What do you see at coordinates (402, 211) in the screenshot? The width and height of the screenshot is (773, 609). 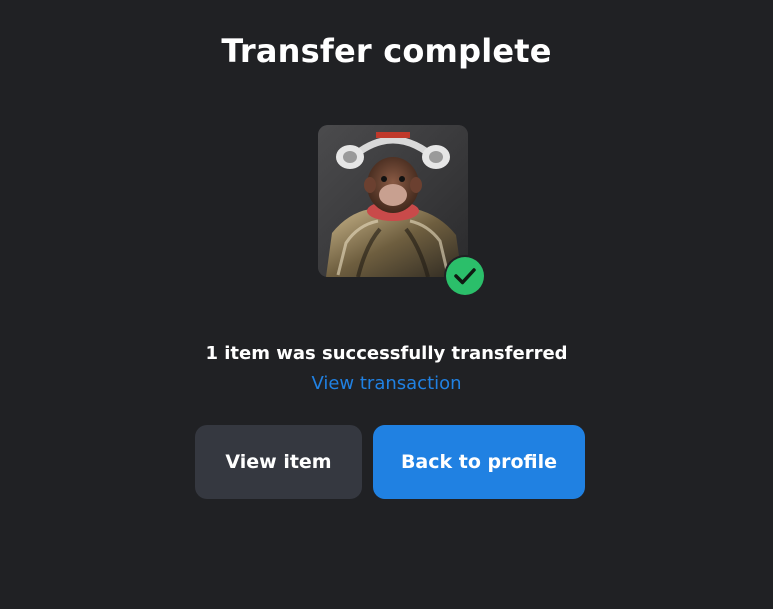 I see `nft-thumbnail` at bounding box center [402, 211].